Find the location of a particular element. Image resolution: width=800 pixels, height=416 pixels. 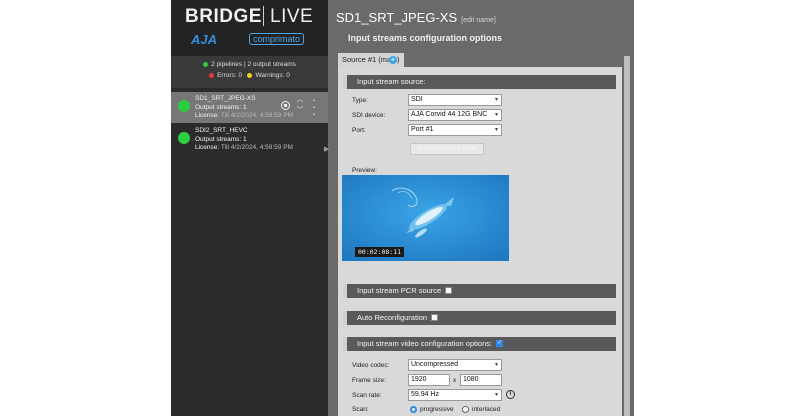

sdi-device-select-value: AJA Corvid 44 12G BNC is located at coordinates (449, 114).